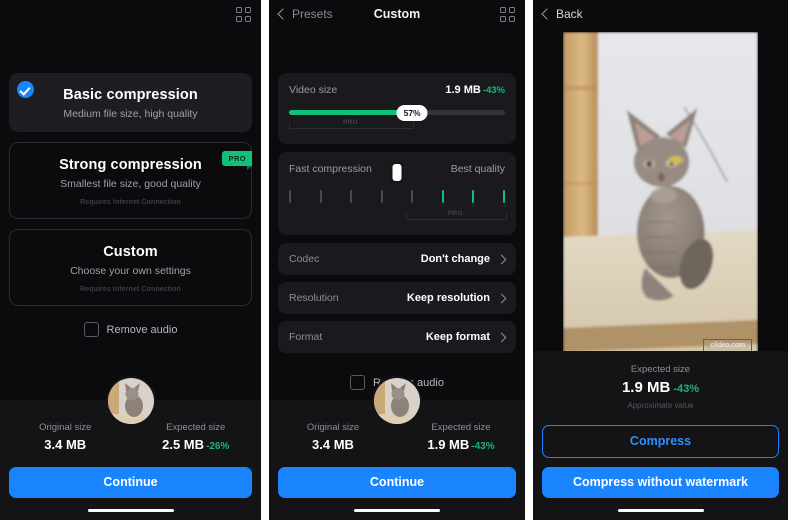 The image size is (800, 520). Describe the element at coordinates (397, 172) in the screenshot. I see `quality-slider-thumb` at that location.